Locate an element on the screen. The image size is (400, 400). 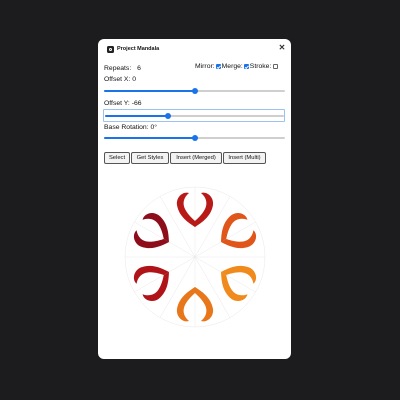
close-icon: ✕ is located at coordinates (282, 48).